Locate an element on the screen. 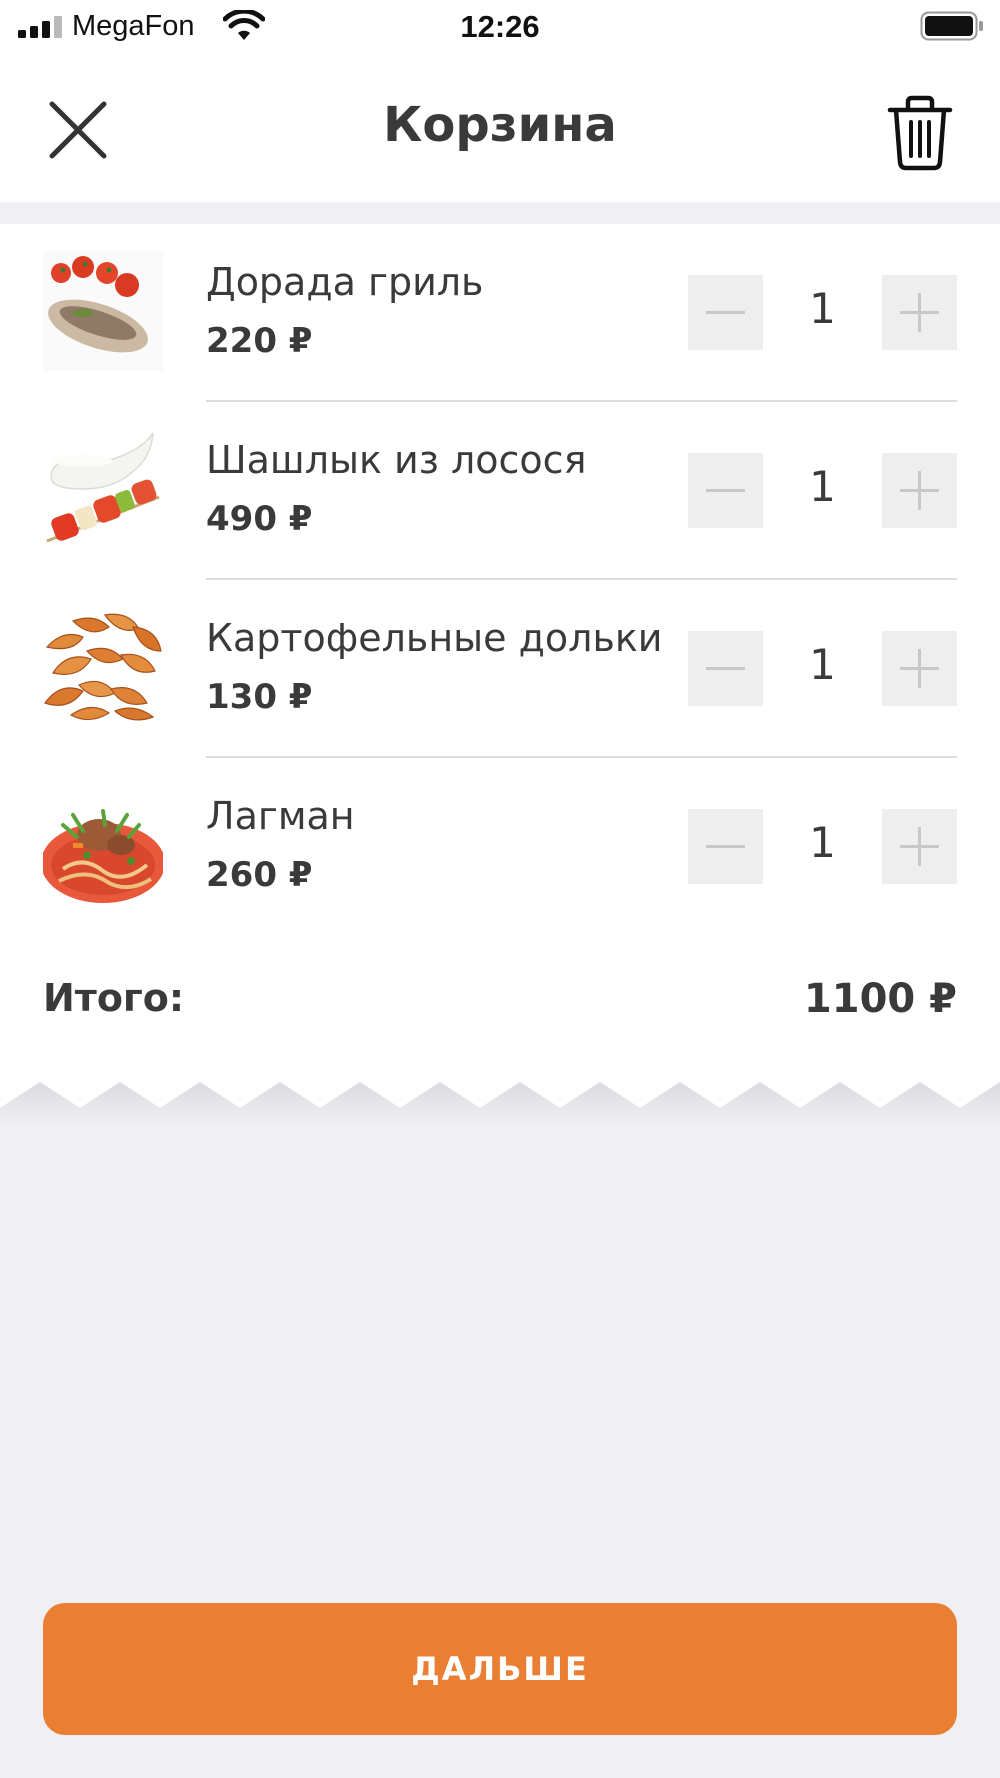 This screenshot has width=1000, height=1778. total-label: Итого: is located at coordinates (114, 998).